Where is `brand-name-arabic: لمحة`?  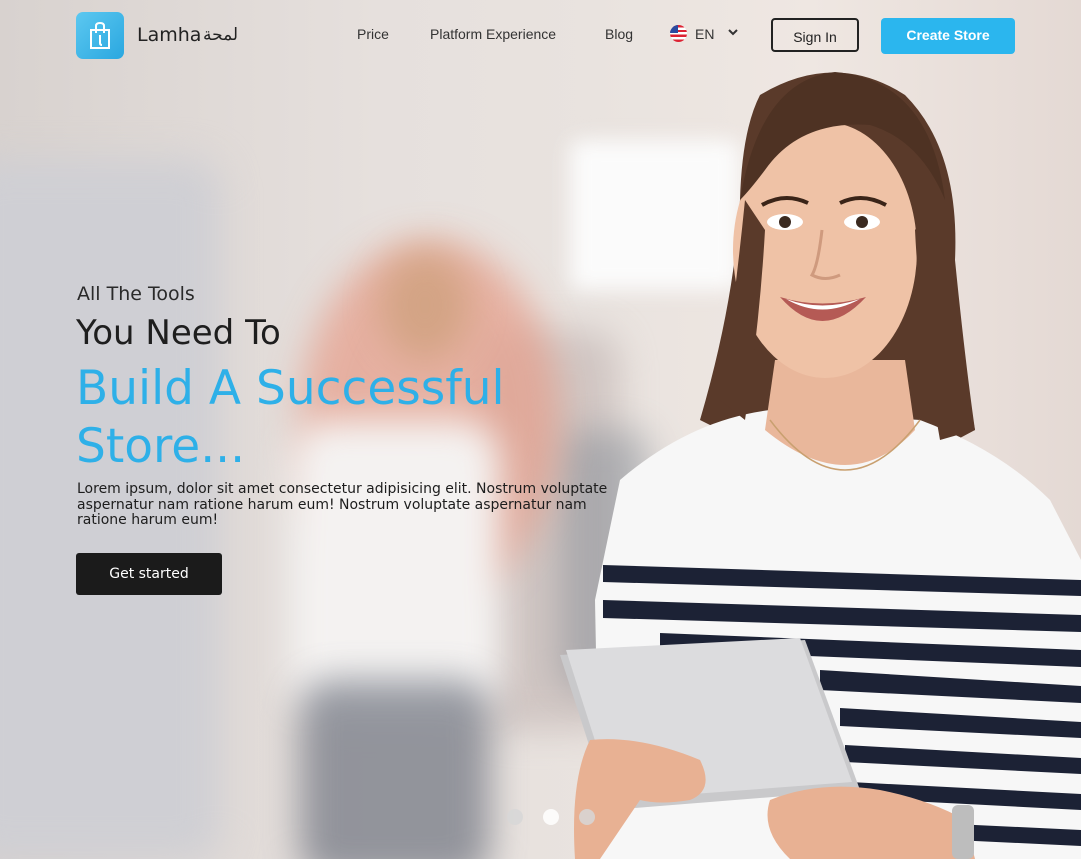 brand-name-arabic: لمحة is located at coordinates (220, 35).